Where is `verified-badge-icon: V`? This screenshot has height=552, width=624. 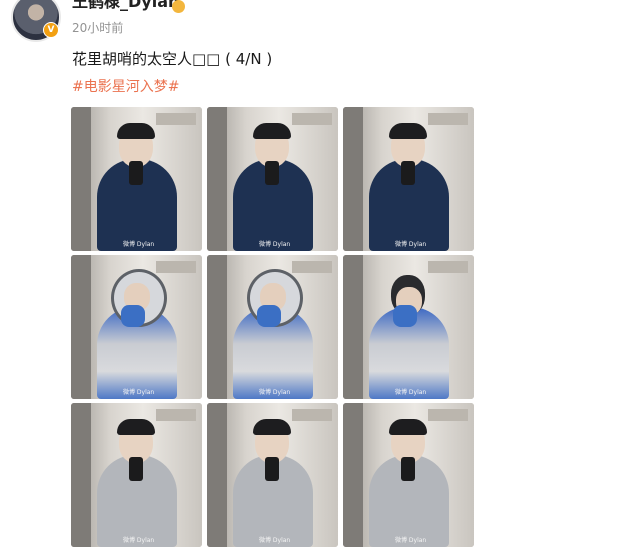 verified-badge-icon: V is located at coordinates (51, 30).